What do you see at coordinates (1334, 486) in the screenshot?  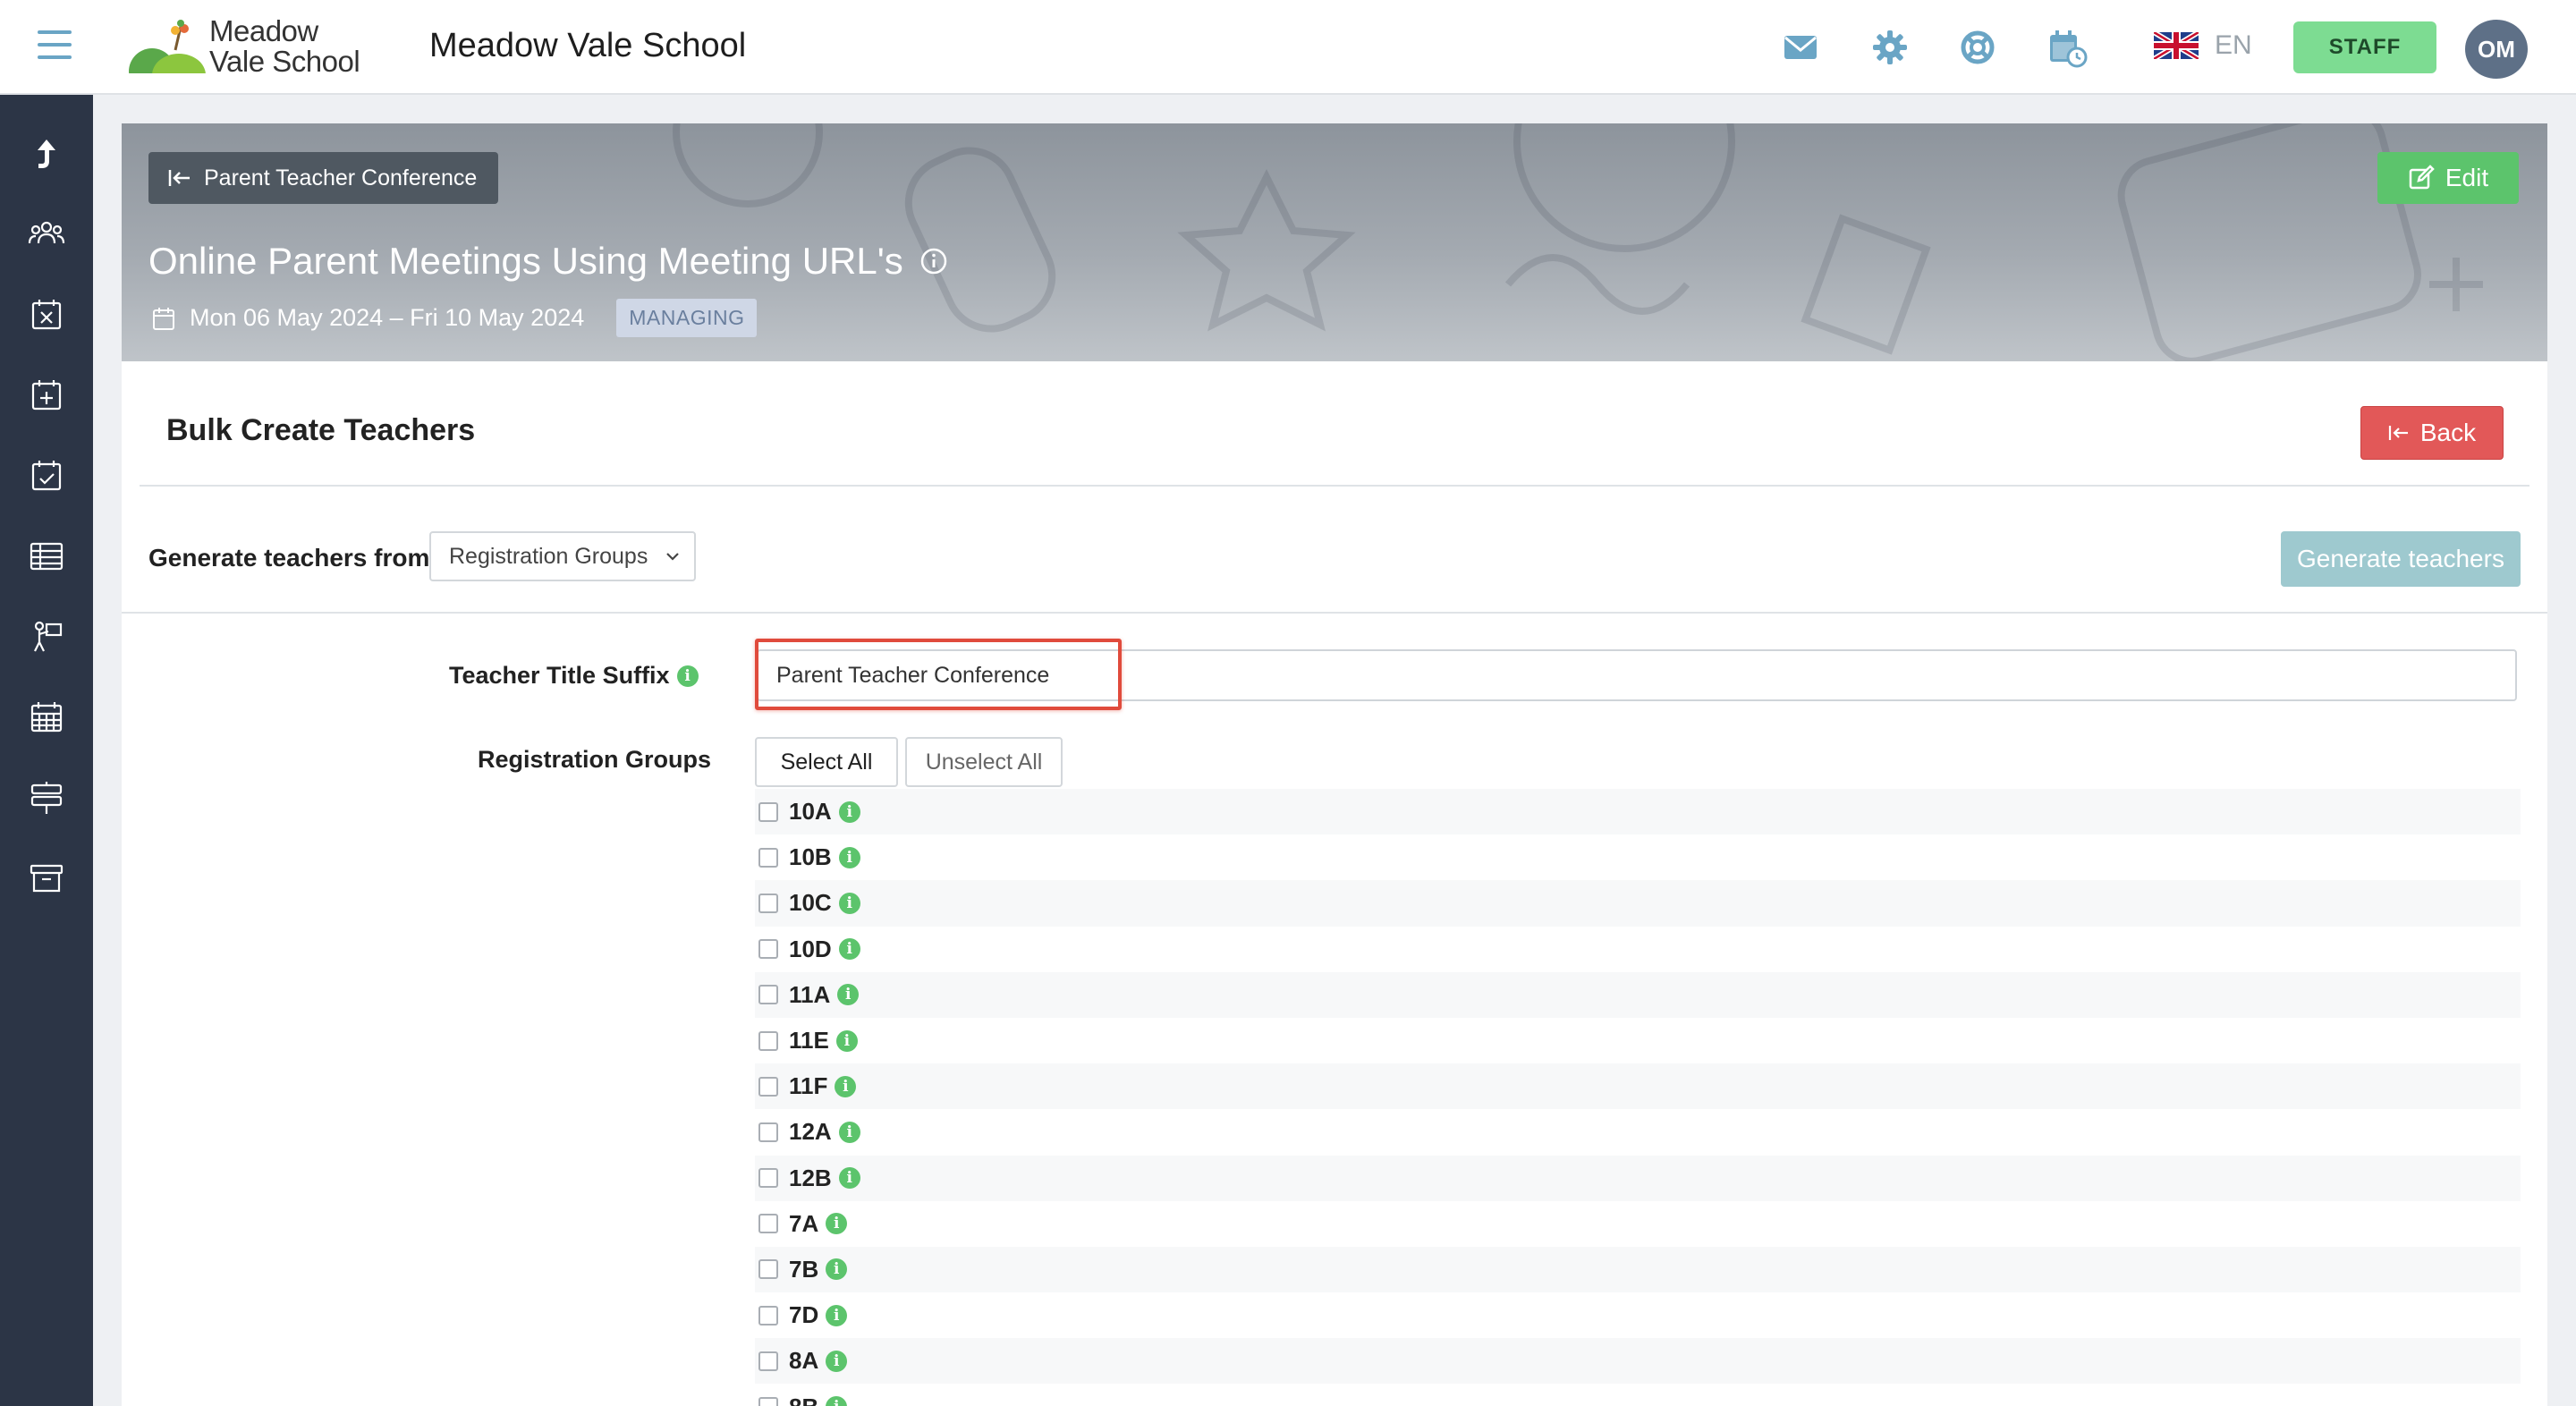 I see `section-divider` at bounding box center [1334, 486].